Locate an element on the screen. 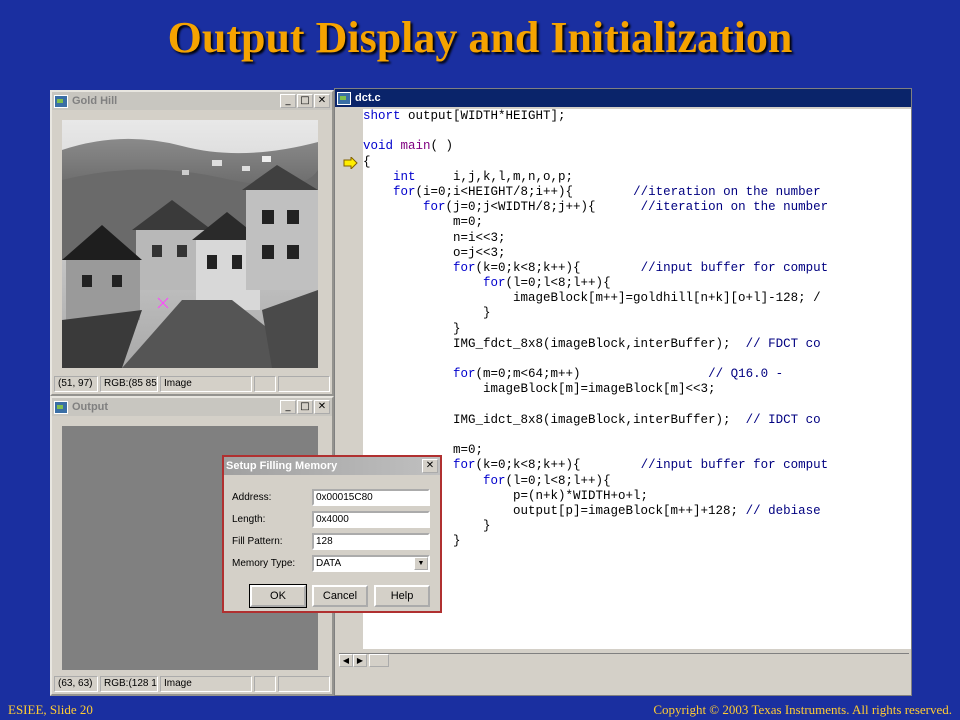 This screenshot has height=720, width=960. slide-title: Output Display and Initialization is located at coordinates (480, 37).